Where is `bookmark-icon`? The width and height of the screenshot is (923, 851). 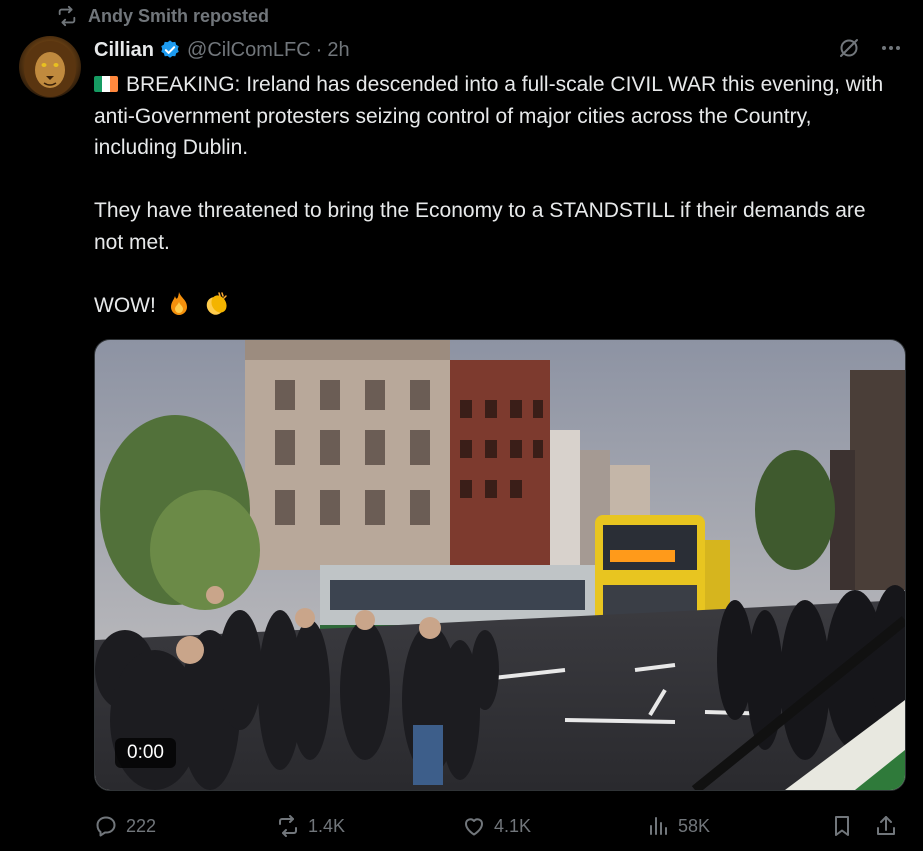
bookmark-icon is located at coordinates (842, 826).